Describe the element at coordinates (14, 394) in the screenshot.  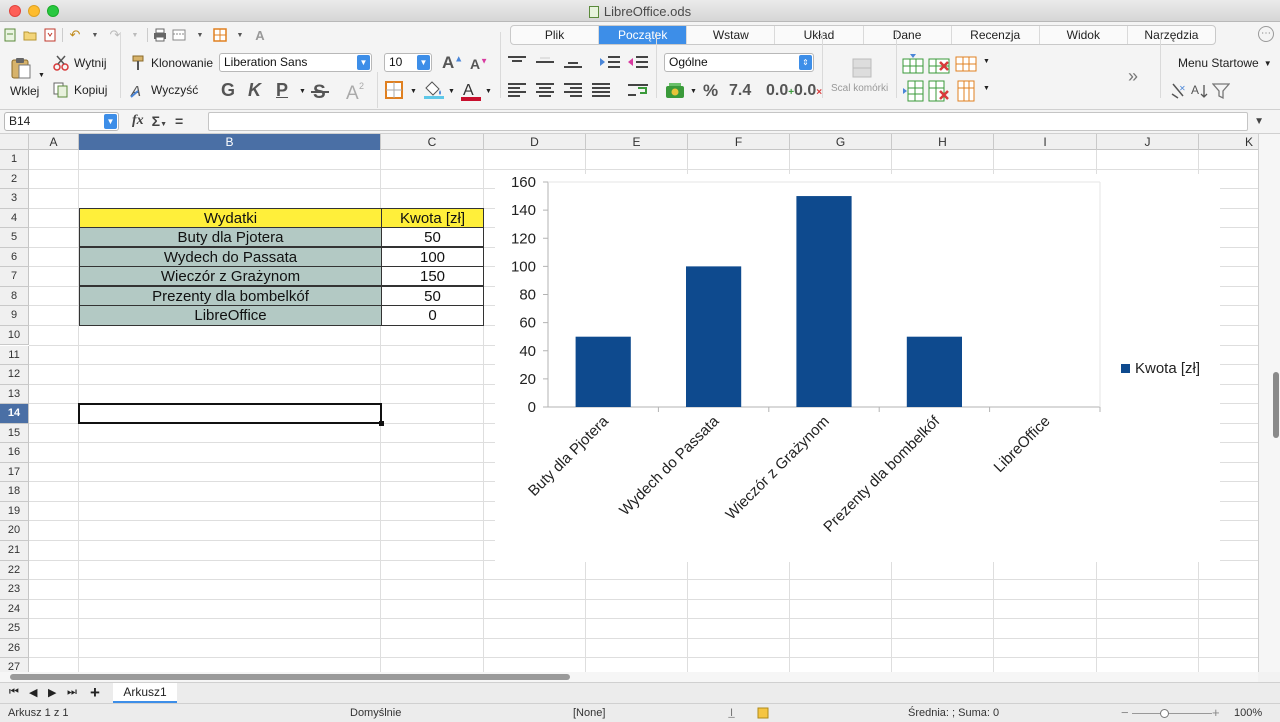
I see `row-header: 13` at that location.